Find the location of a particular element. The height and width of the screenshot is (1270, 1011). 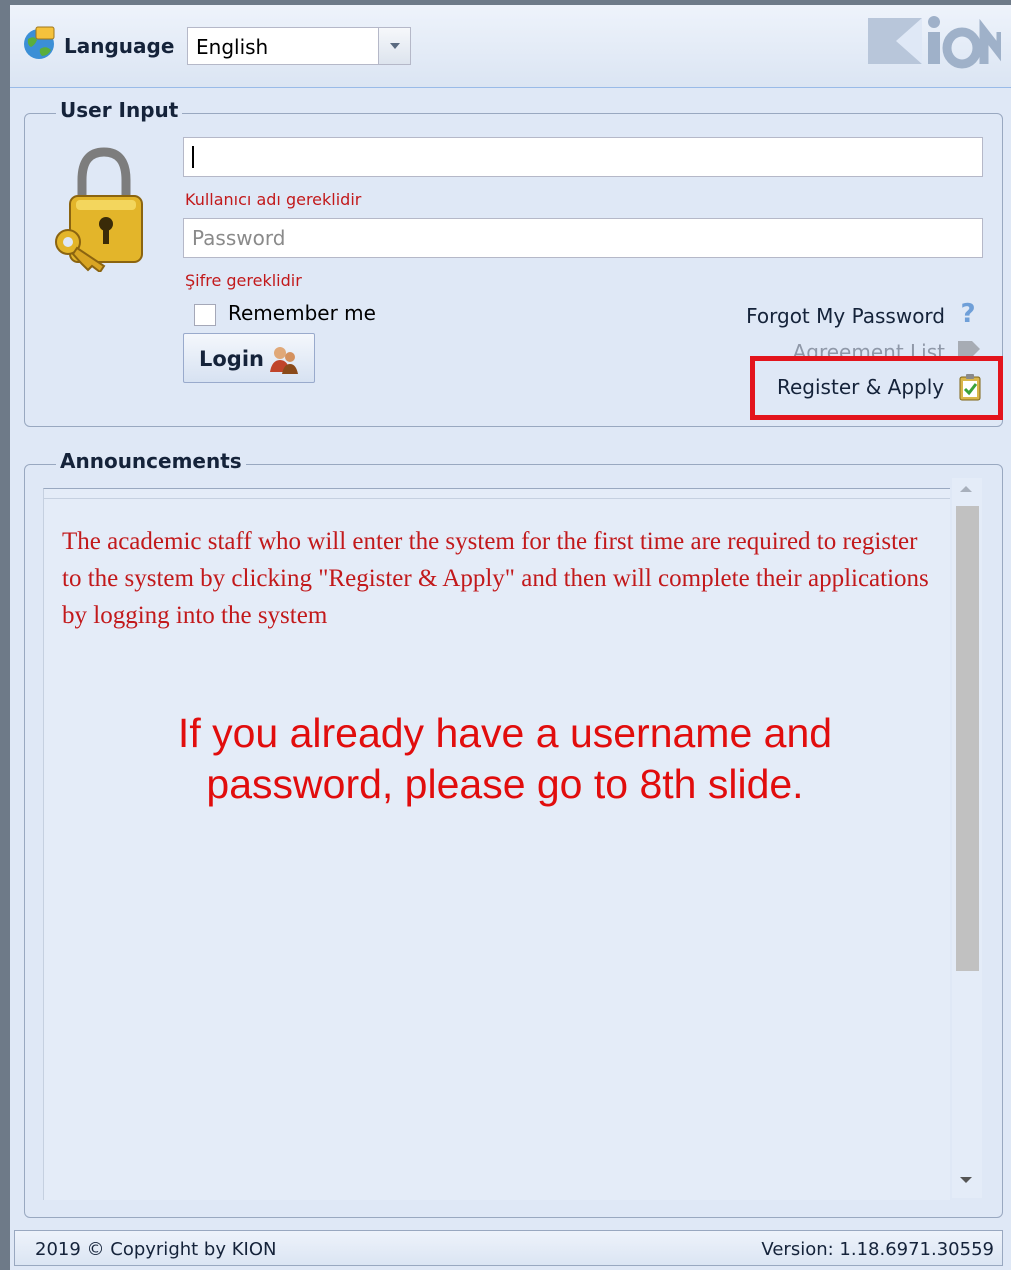

register-highlight-box: Register & Apply is located at coordinates (876, 388).